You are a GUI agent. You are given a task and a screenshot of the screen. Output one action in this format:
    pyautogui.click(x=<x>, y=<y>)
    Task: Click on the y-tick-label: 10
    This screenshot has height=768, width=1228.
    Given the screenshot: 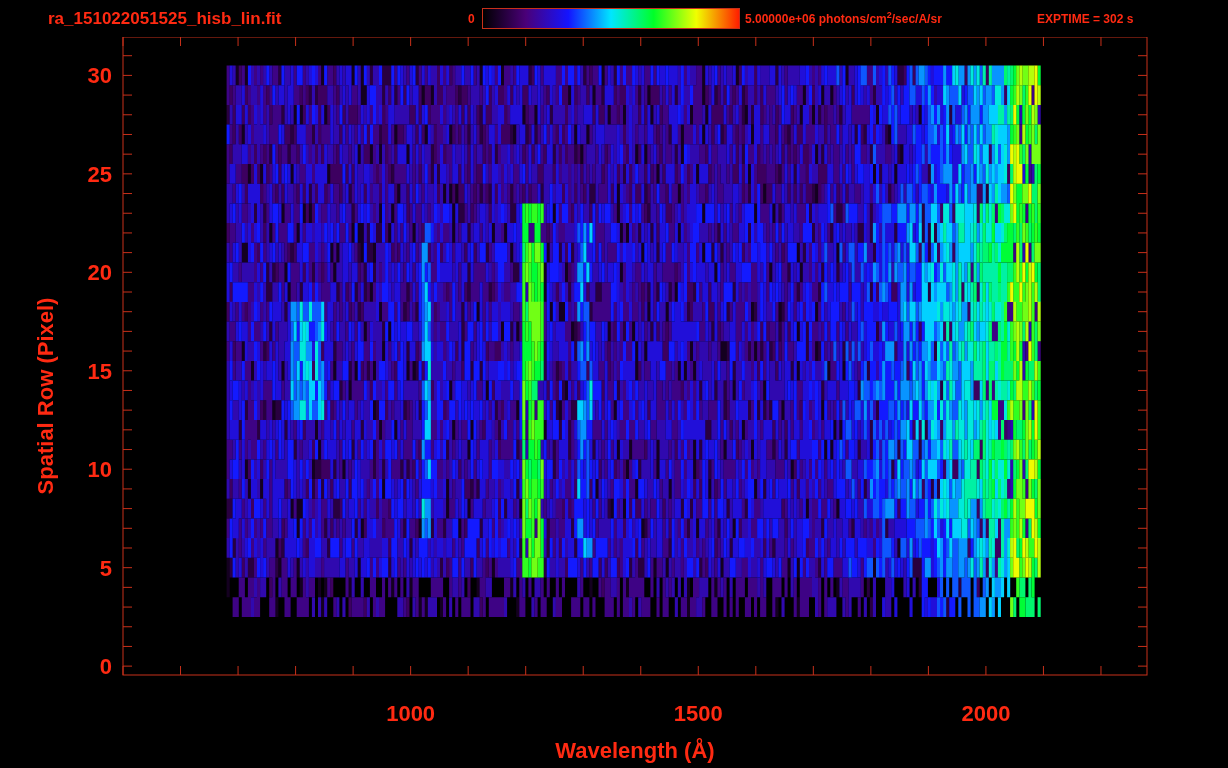 What is the action you would take?
    pyautogui.click(x=99, y=470)
    